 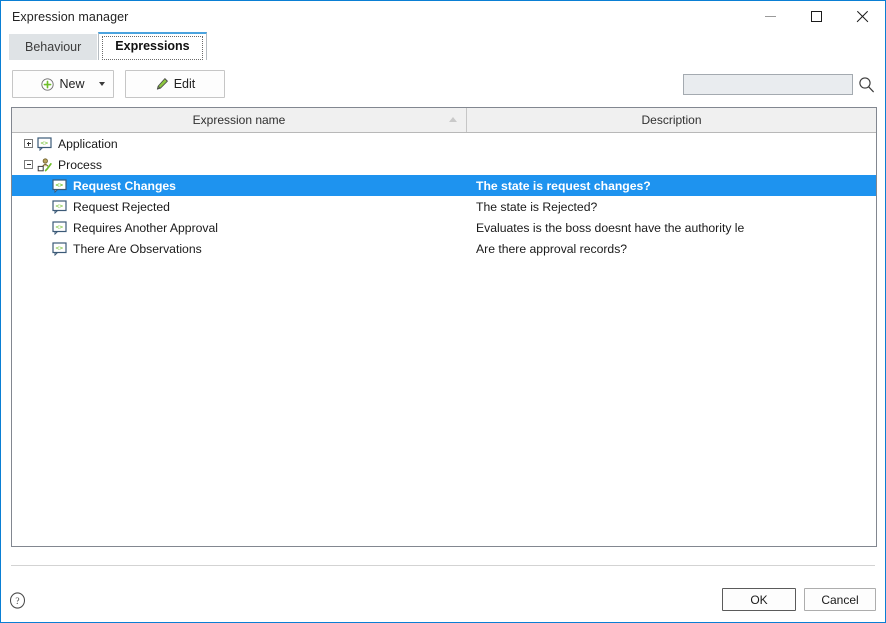 I want to click on expression-group-icon: <>, so click(x=44, y=143).